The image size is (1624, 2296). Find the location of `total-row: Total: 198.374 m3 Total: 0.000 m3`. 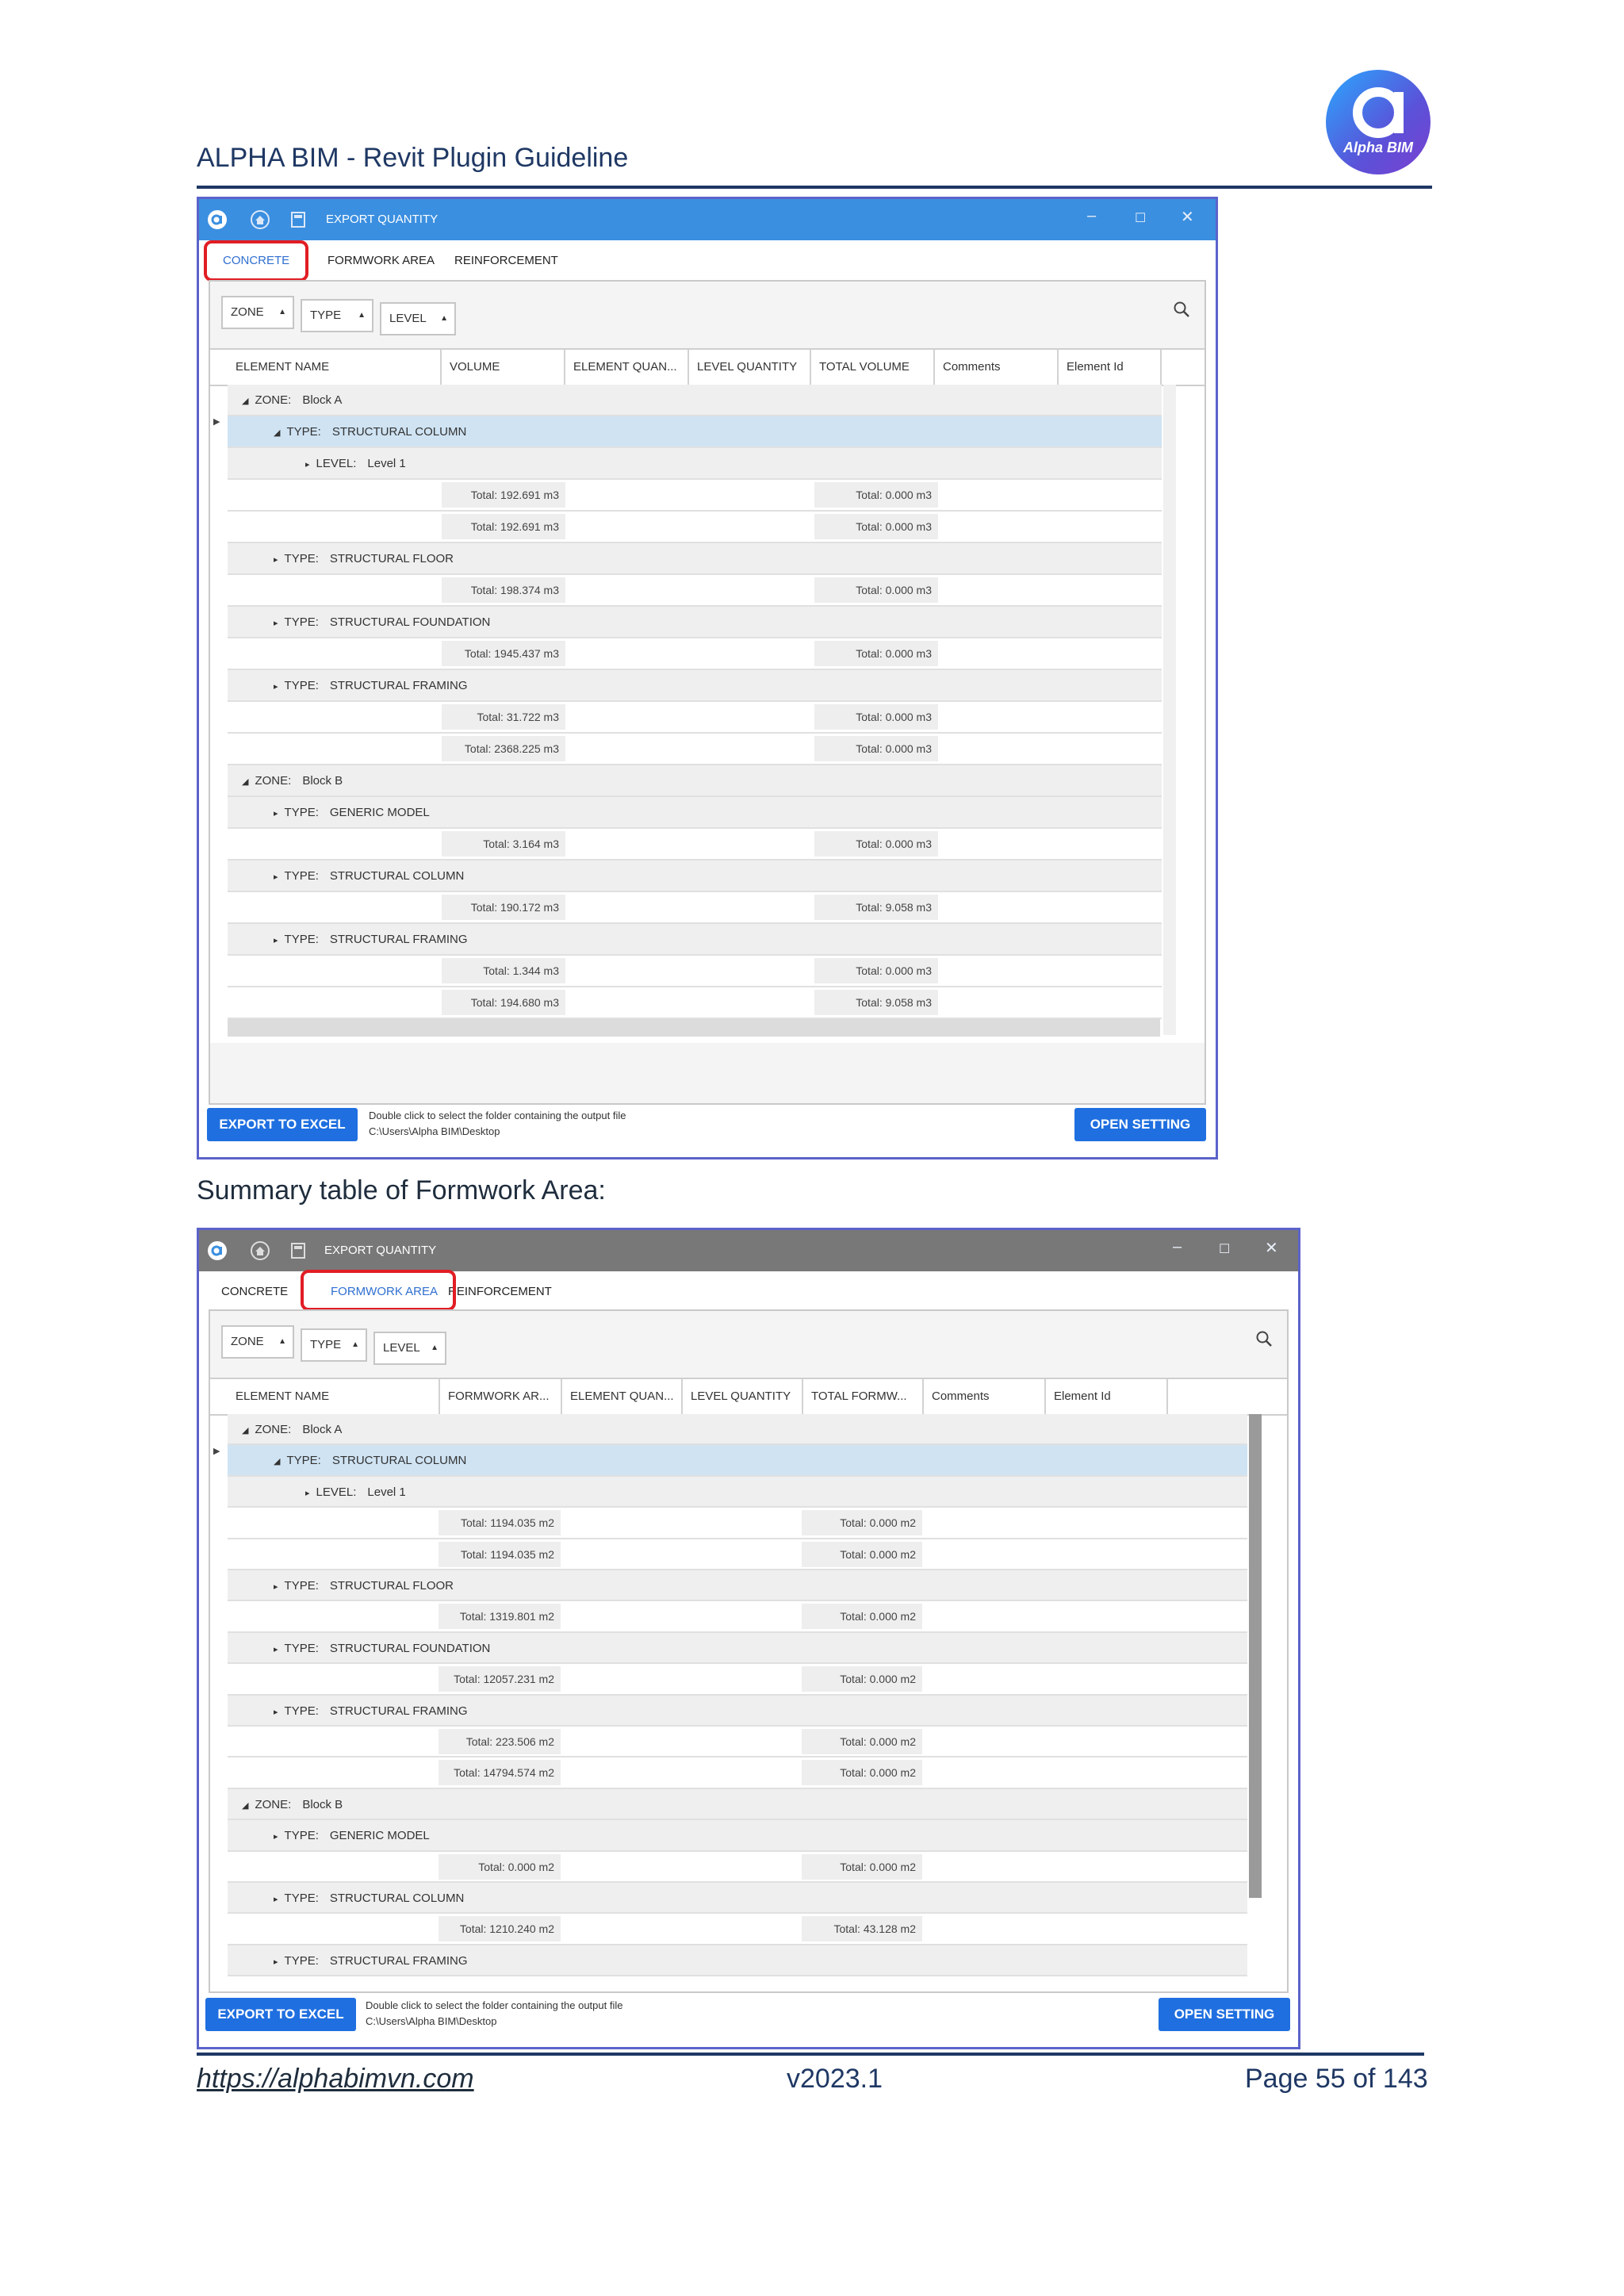

total-row: Total: 198.374 m3 Total: 0.000 m3 is located at coordinates (695, 591).